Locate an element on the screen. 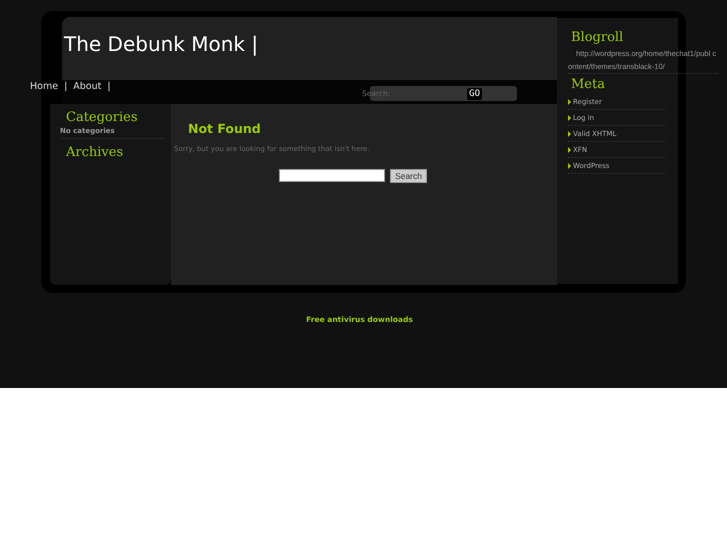 Image resolution: width=727 pixels, height=545 pixels. nav-link: About is located at coordinates (87, 86).